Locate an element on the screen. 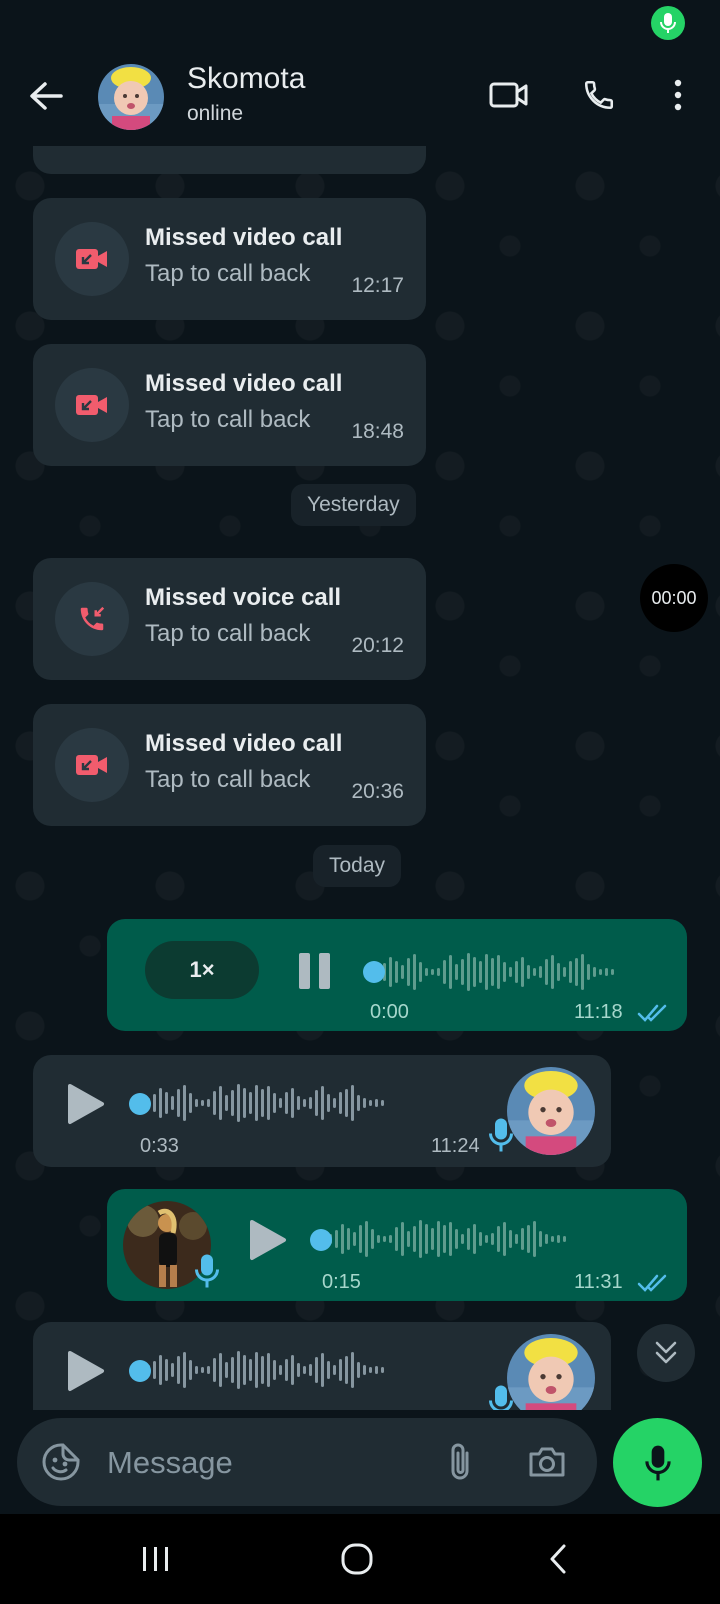 The width and height of the screenshot is (720, 1604). voice-message-incoming: 0:33 11:24 is located at coordinates (322, 1111).